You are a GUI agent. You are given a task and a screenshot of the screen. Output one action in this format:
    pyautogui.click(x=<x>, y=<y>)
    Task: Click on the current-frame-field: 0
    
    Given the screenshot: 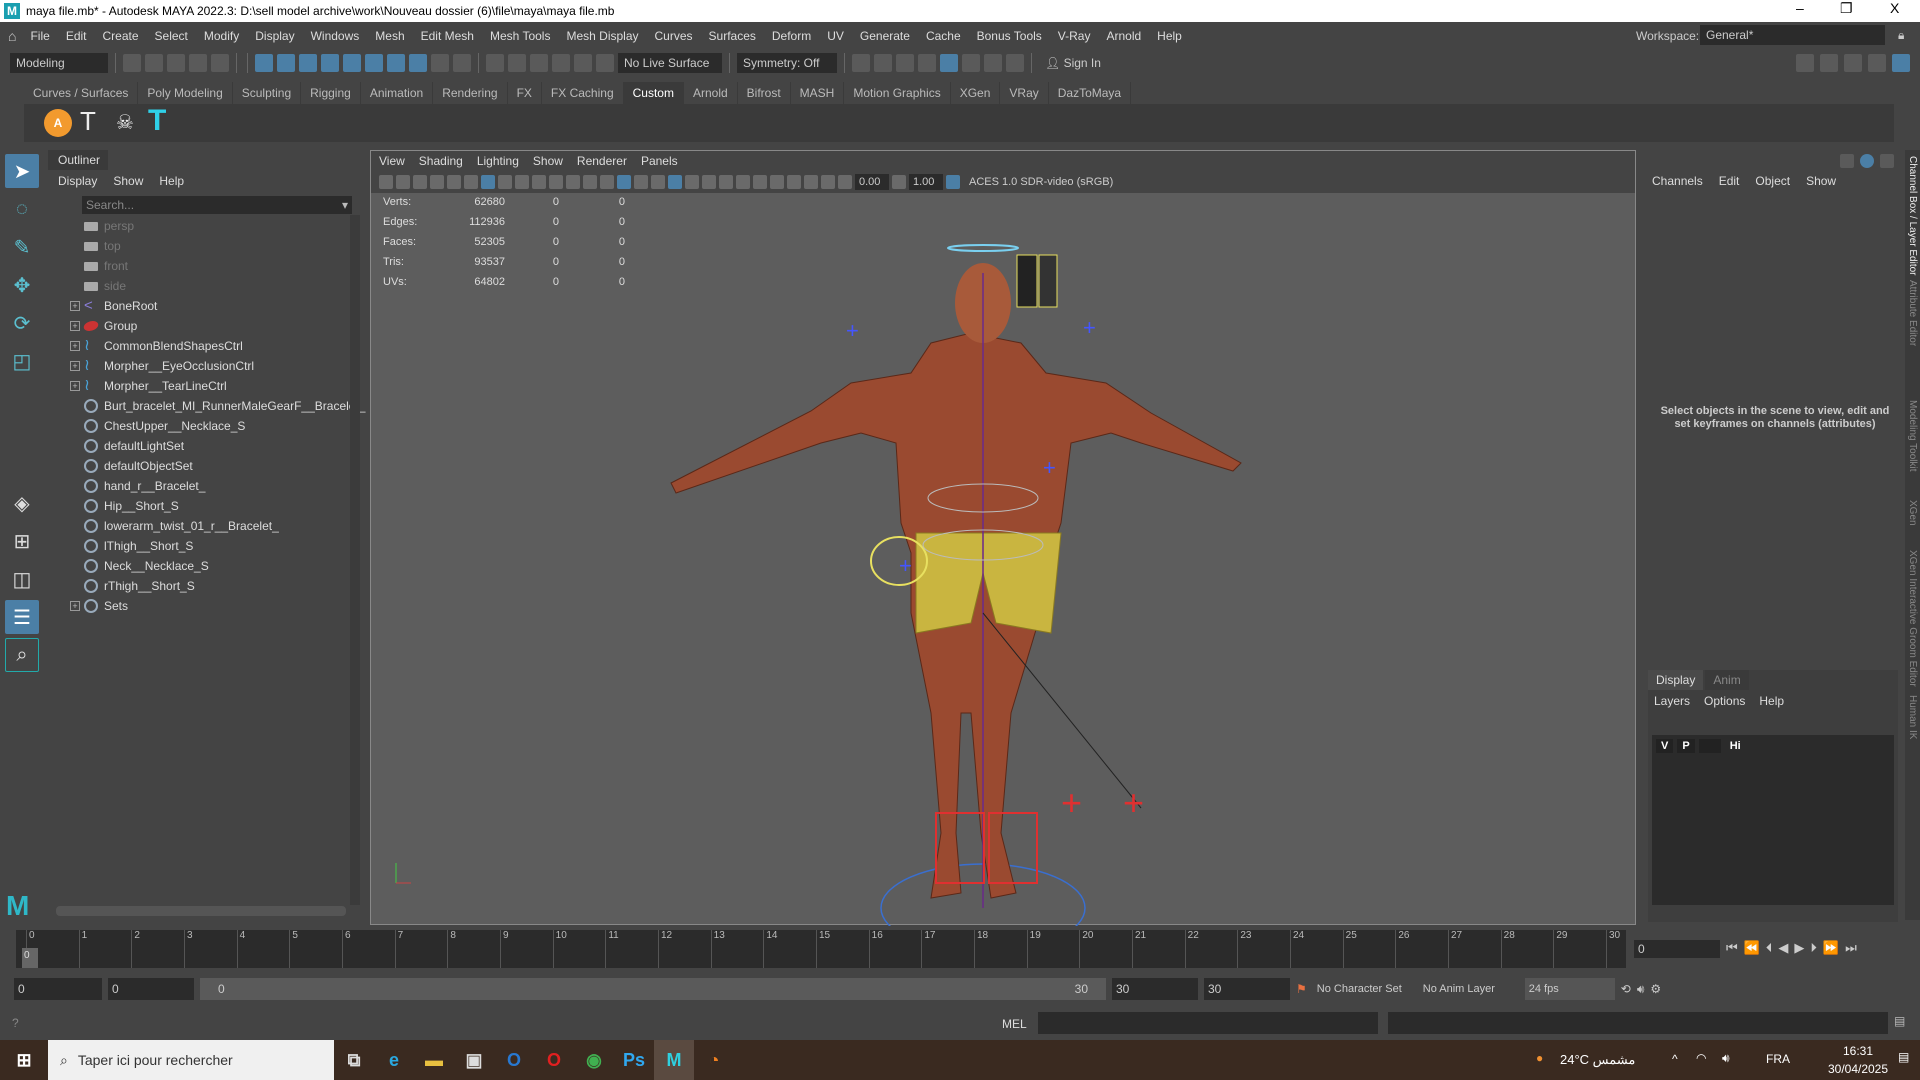 What is the action you would take?
    pyautogui.click(x=1677, y=949)
    